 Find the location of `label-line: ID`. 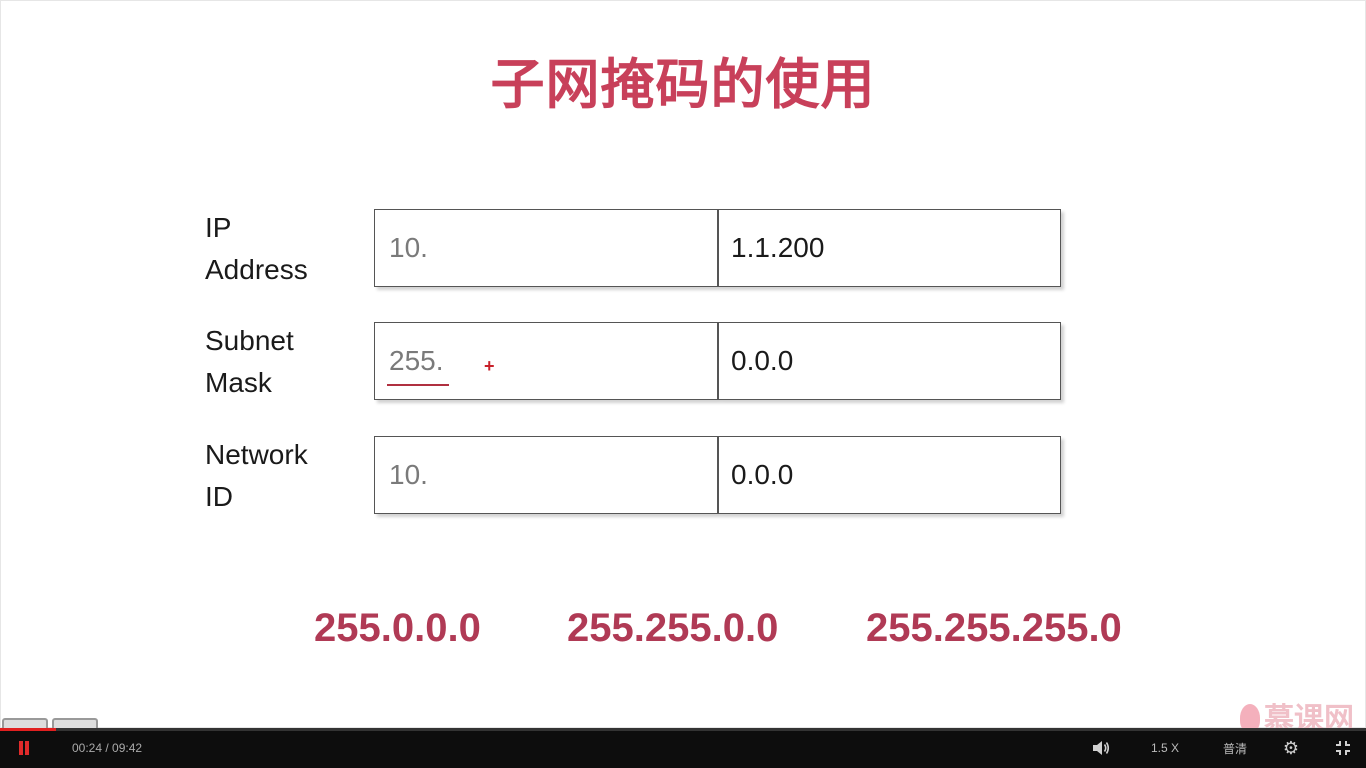

label-line: ID is located at coordinates (219, 496).